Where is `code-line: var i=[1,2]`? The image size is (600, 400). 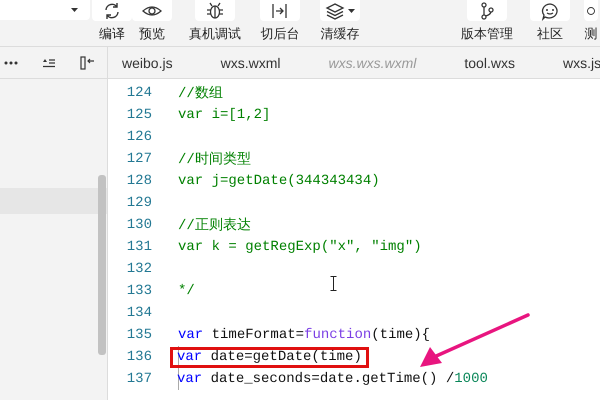 code-line: var i=[1,2] is located at coordinates (224, 115).